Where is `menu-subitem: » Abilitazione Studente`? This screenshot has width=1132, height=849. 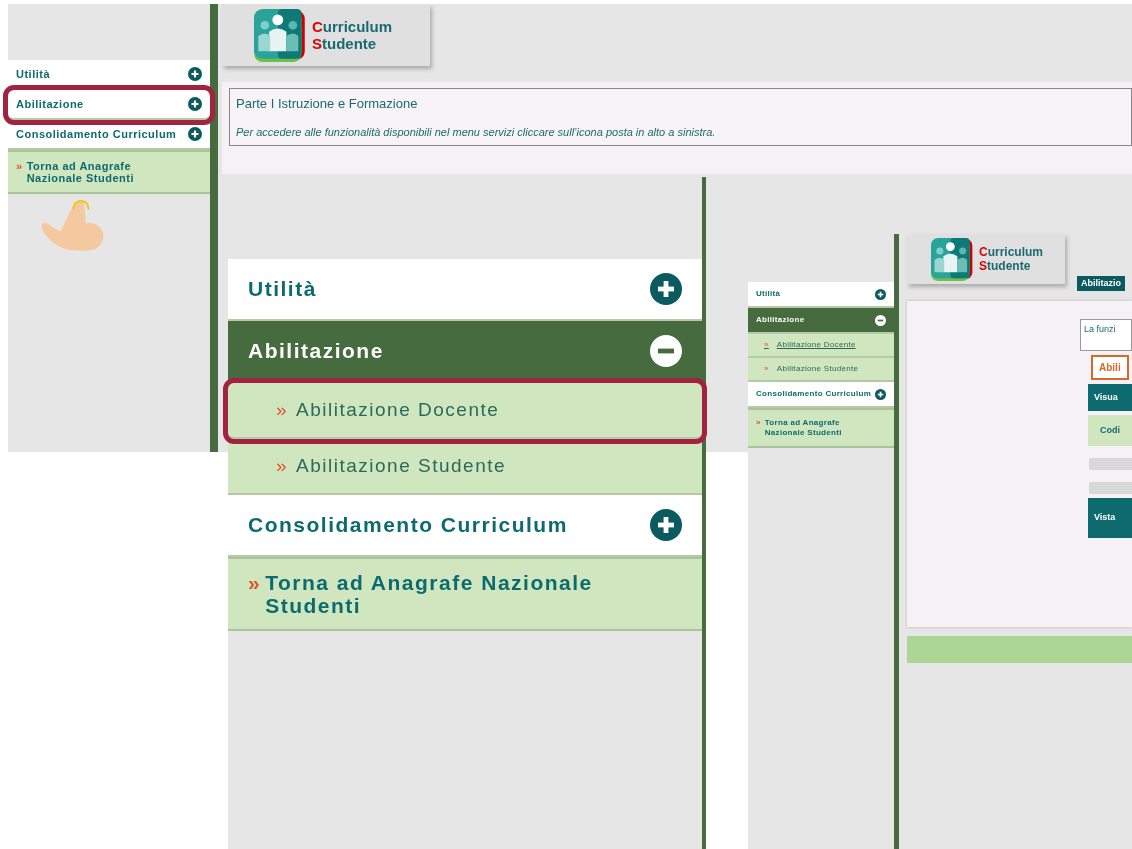
menu-subitem: » Abilitazione Studente is located at coordinates (821, 370).